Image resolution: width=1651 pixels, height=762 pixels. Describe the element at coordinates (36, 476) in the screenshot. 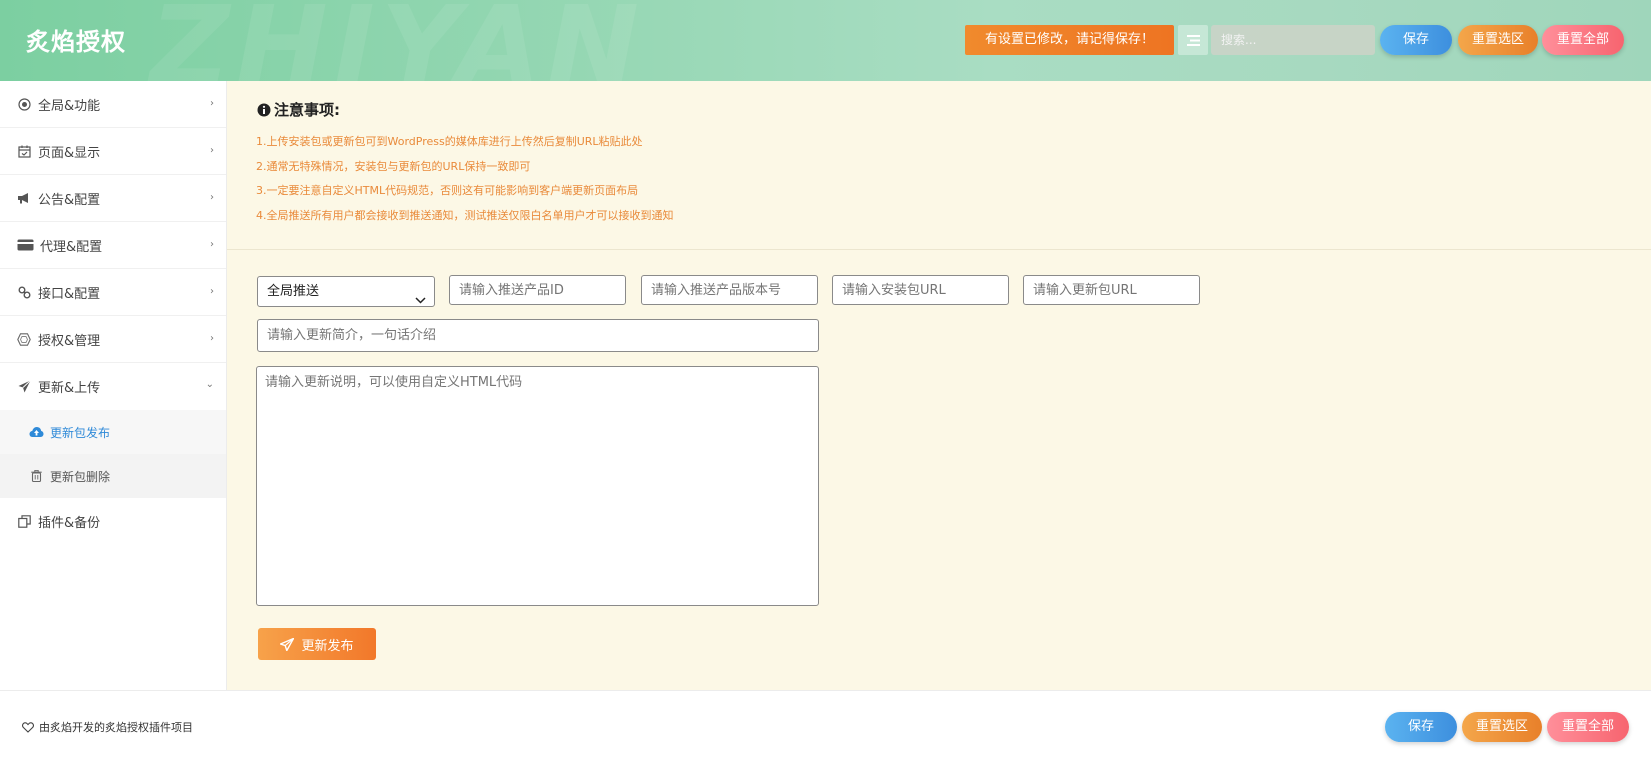

I see `trash-icon` at that location.